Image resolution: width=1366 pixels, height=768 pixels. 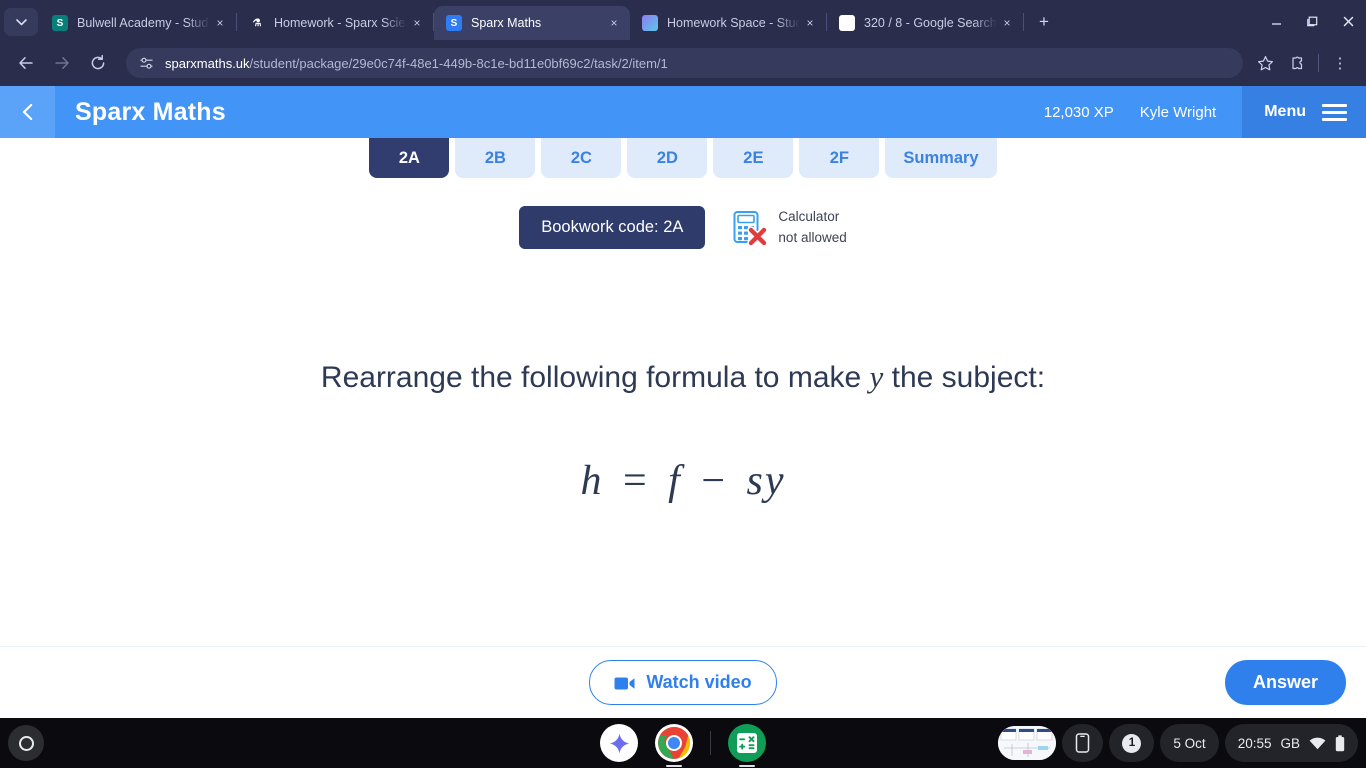 I want to click on sparx-back-button, so click(x=27, y=112).